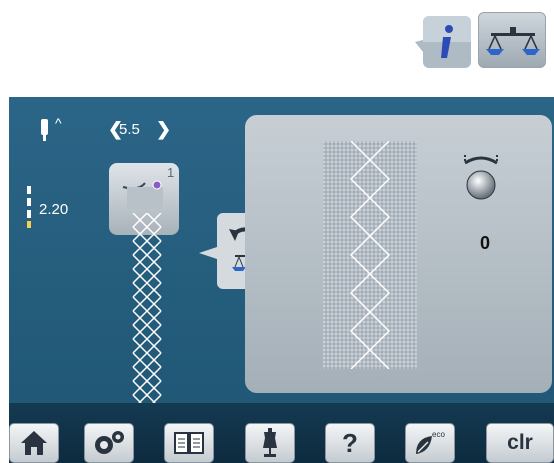 This screenshot has width=554, height=463. I want to click on needle-position-arrow: ^, so click(58, 123).